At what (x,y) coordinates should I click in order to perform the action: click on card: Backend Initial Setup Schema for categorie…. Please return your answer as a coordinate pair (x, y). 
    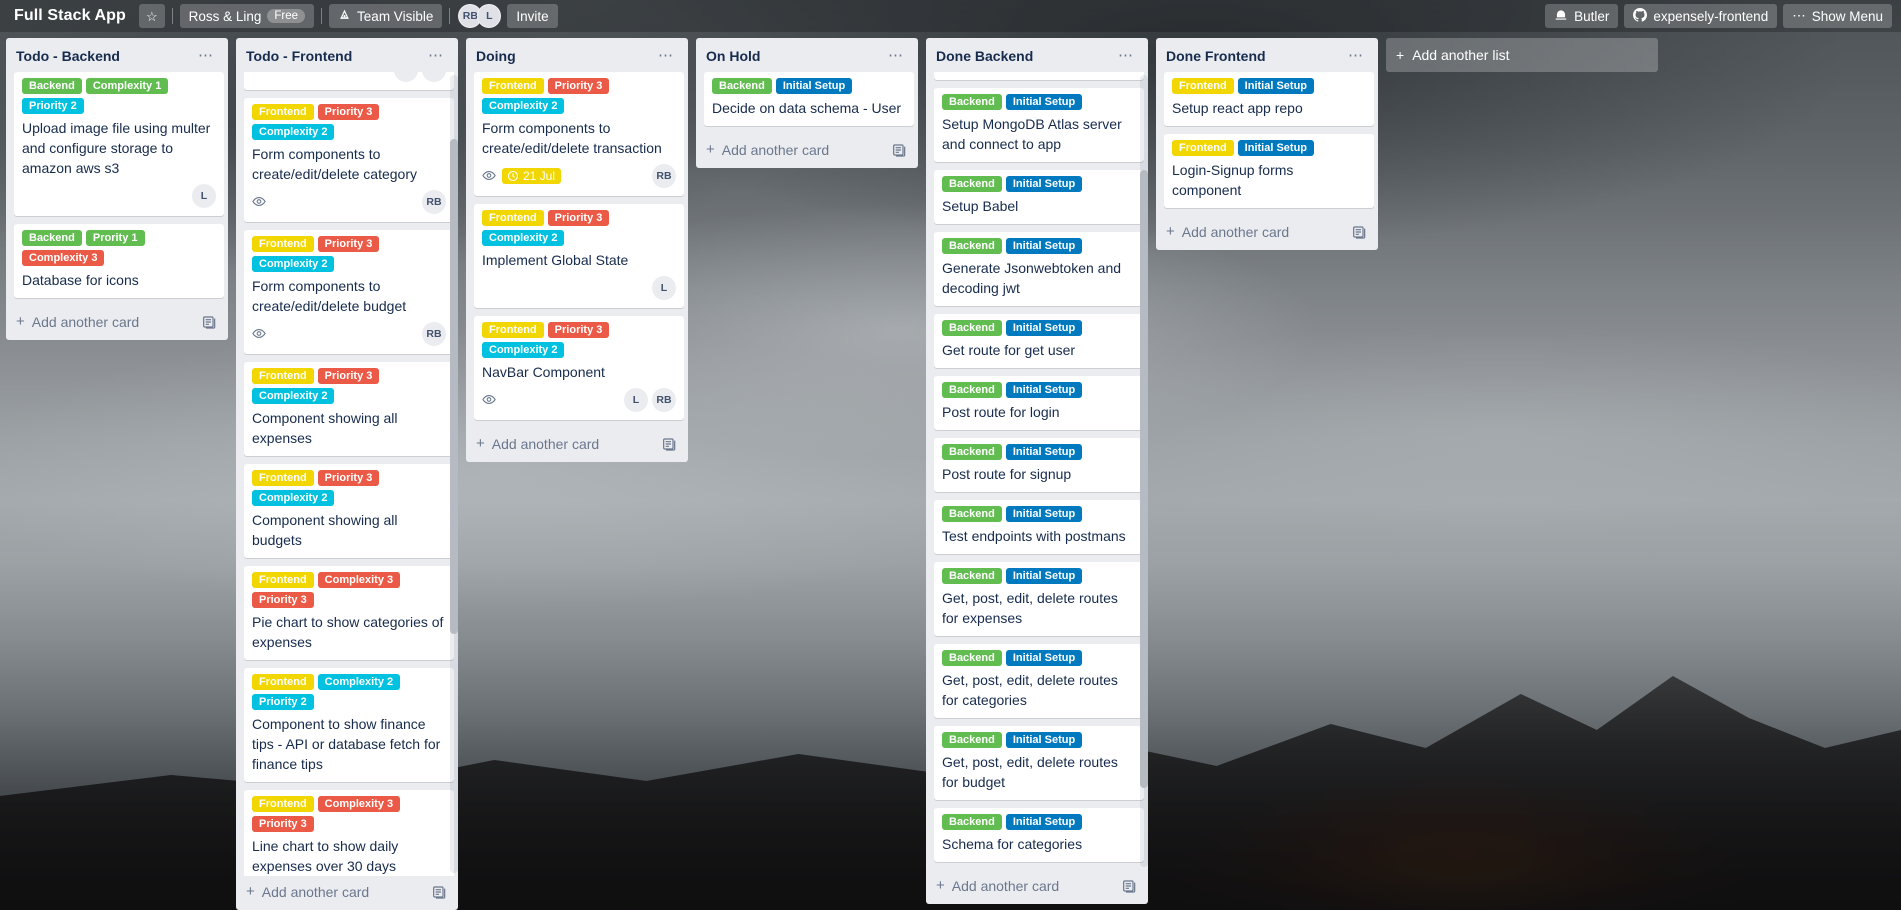
    Looking at the image, I should click on (1039, 835).